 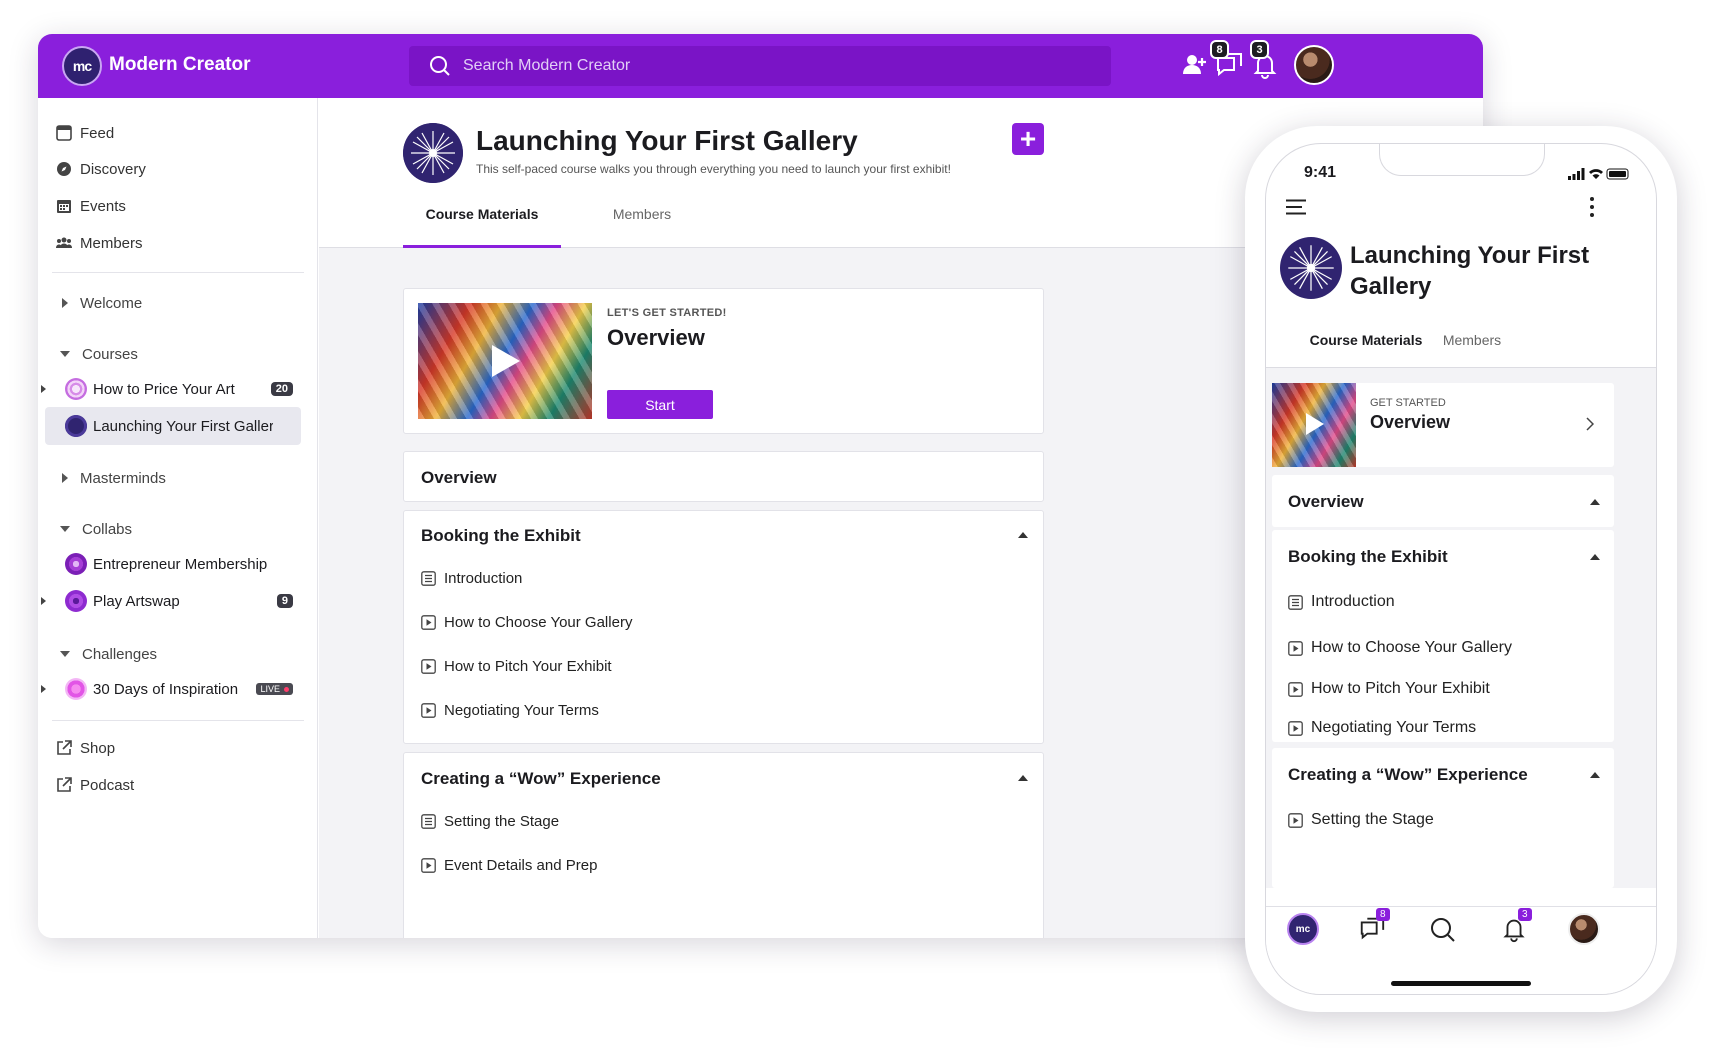 What do you see at coordinates (1297, 207) in the screenshot?
I see `menu-icon` at bounding box center [1297, 207].